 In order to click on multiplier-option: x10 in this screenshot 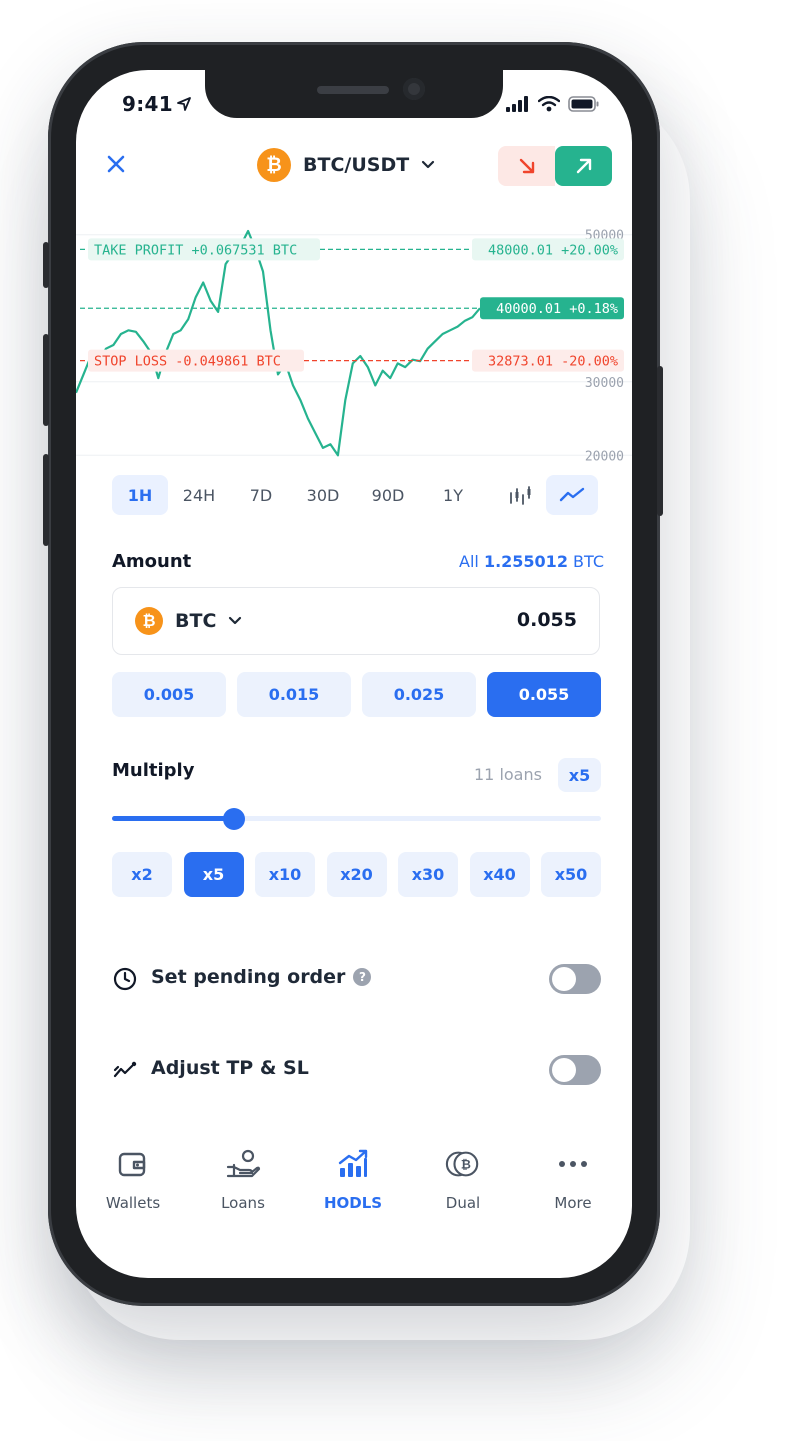, I will do `click(285, 874)`.